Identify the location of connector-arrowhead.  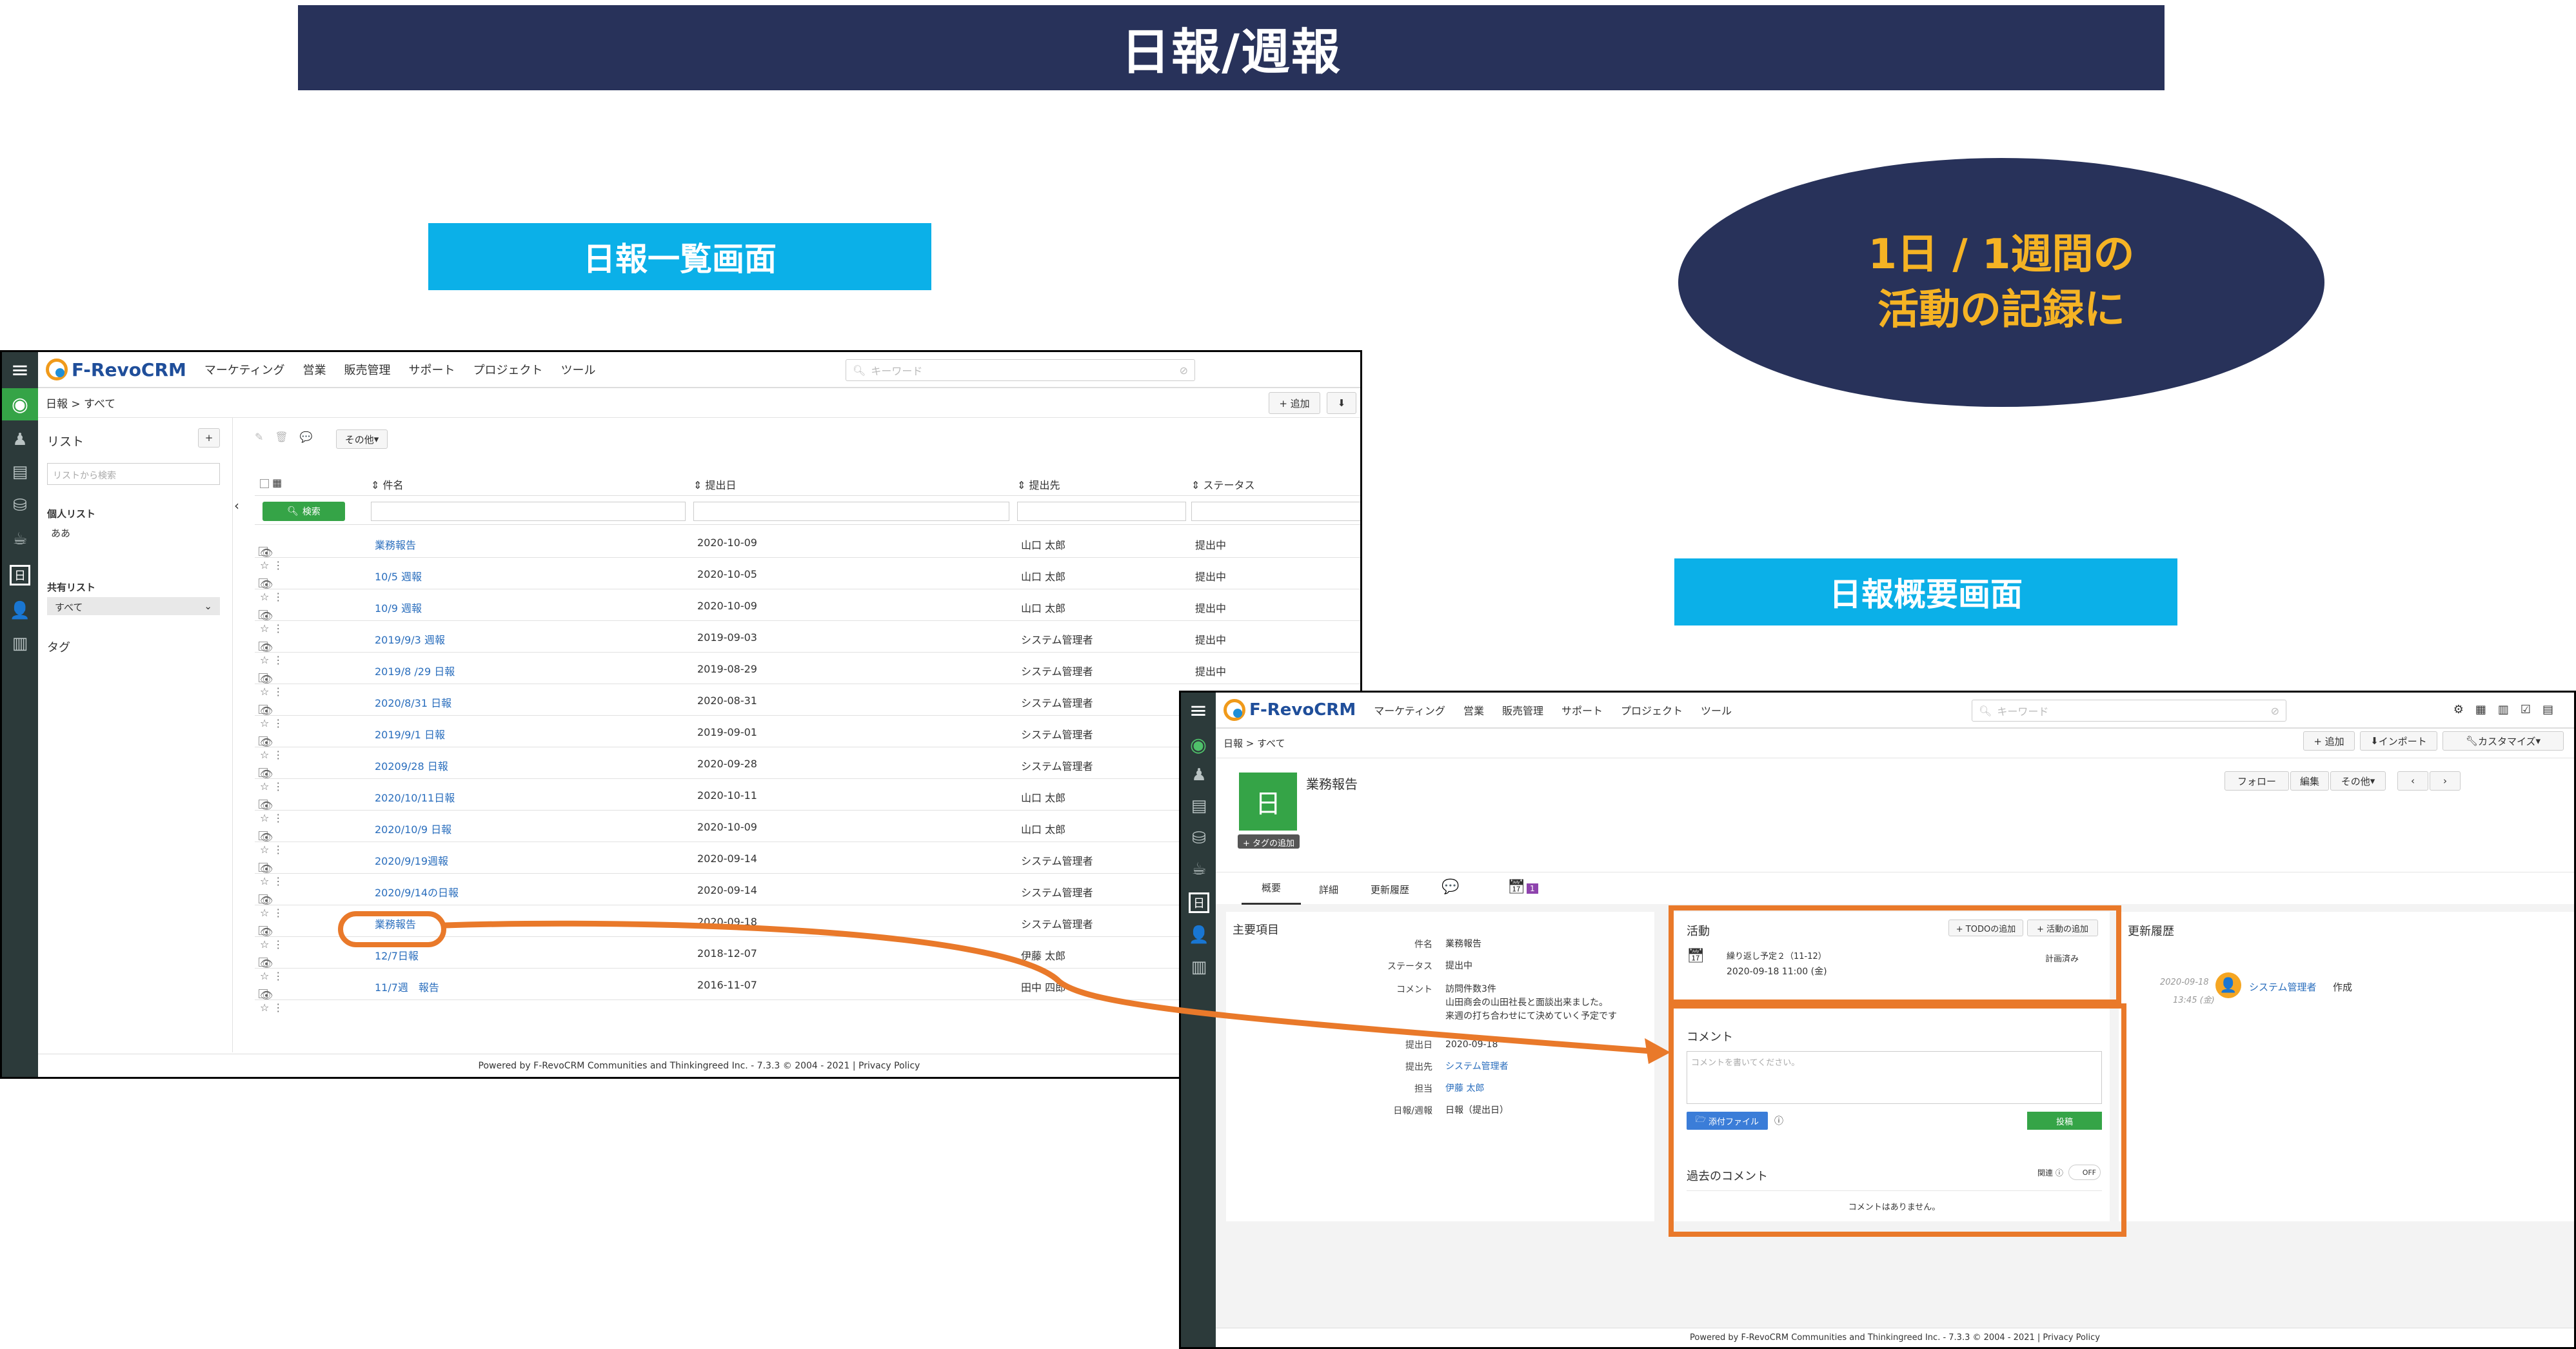
(1657, 1051).